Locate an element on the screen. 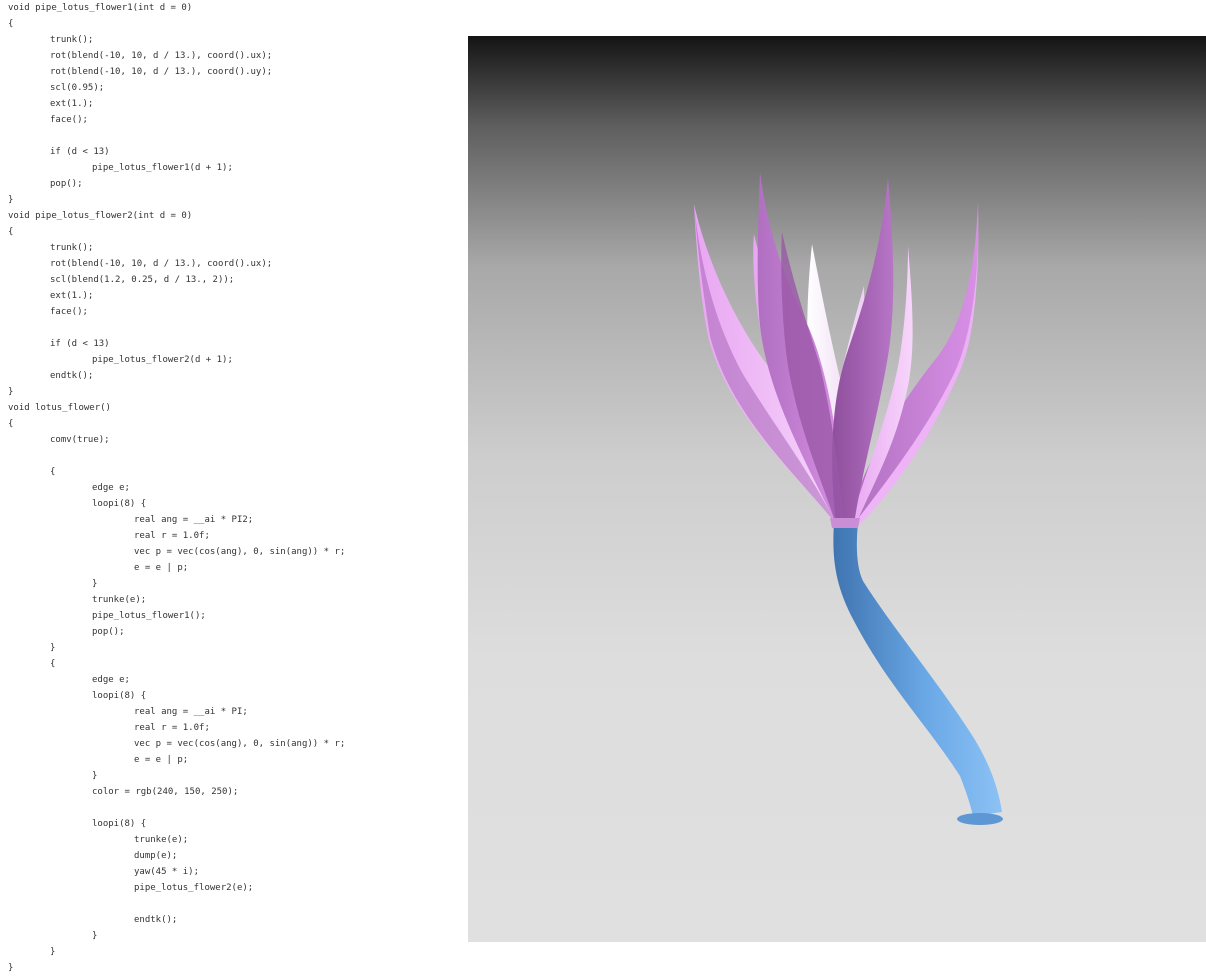 The width and height of the screenshot is (1206, 976). code-line: pipe_lotus_flower1(); is located at coordinates (230, 616).